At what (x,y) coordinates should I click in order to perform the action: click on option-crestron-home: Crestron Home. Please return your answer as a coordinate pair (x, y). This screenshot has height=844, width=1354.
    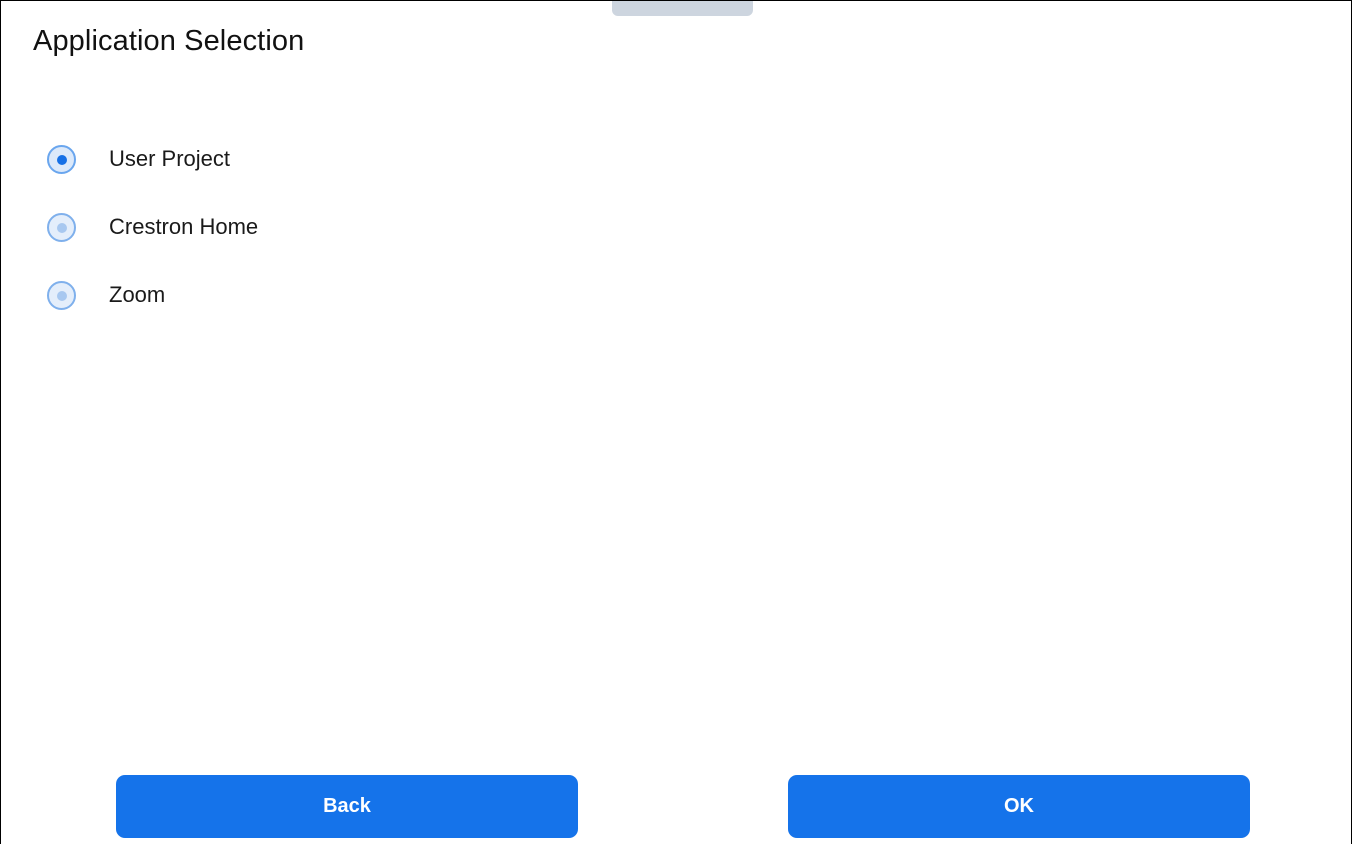
    Looking at the image, I should click on (152, 243).